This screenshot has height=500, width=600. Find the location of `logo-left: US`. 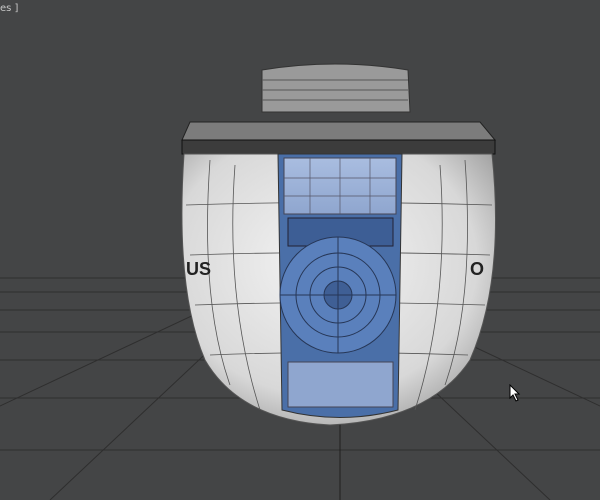

logo-left: US is located at coordinates (198, 269).